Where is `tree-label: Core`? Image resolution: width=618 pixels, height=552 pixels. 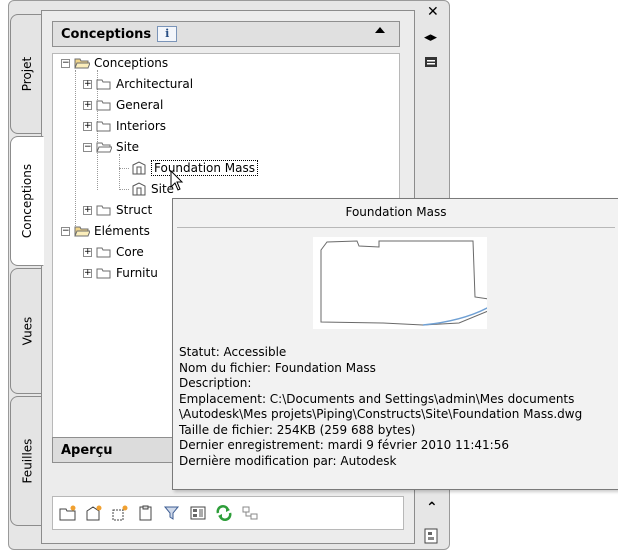
tree-label: Core is located at coordinates (130, 252).